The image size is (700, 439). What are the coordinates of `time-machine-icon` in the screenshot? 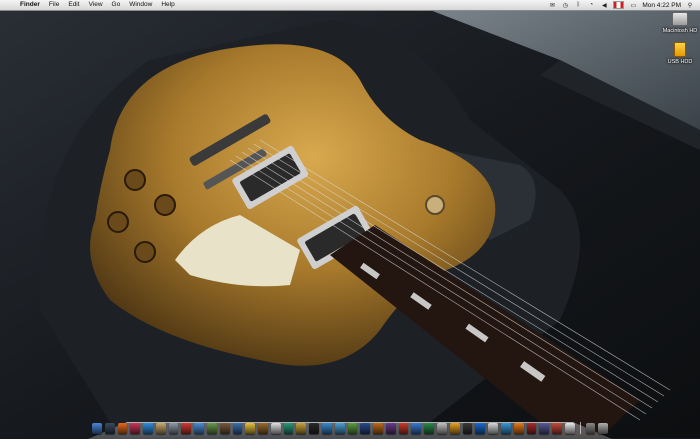 It's located at (288, 428).